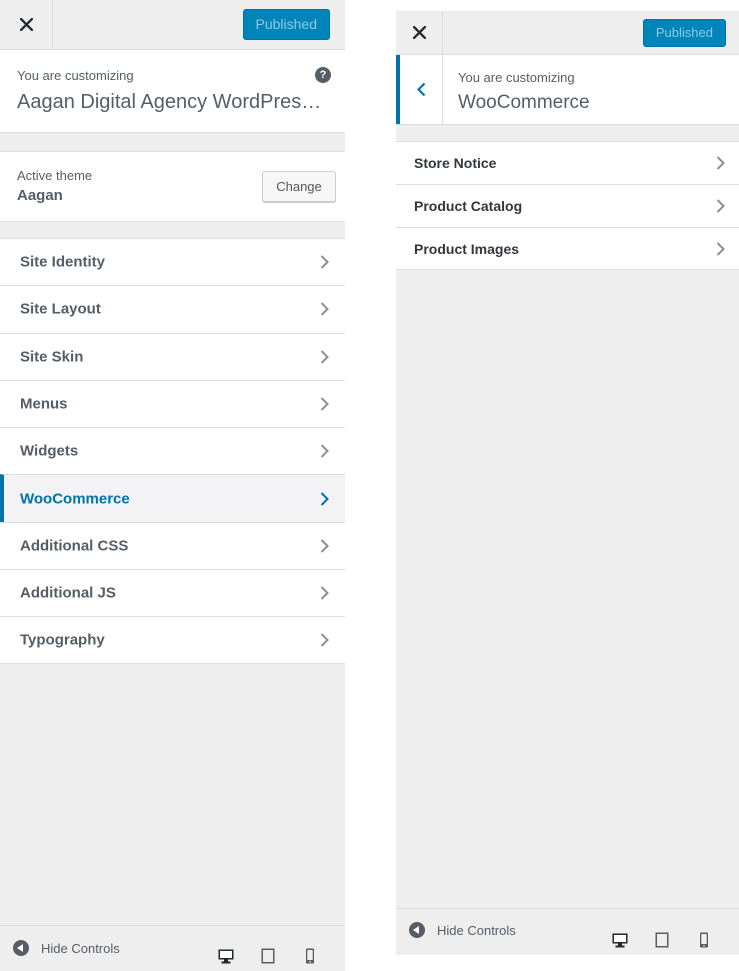 The image size is (739, 971). I want to click on change-theme-button: Change, so click(299, 186).